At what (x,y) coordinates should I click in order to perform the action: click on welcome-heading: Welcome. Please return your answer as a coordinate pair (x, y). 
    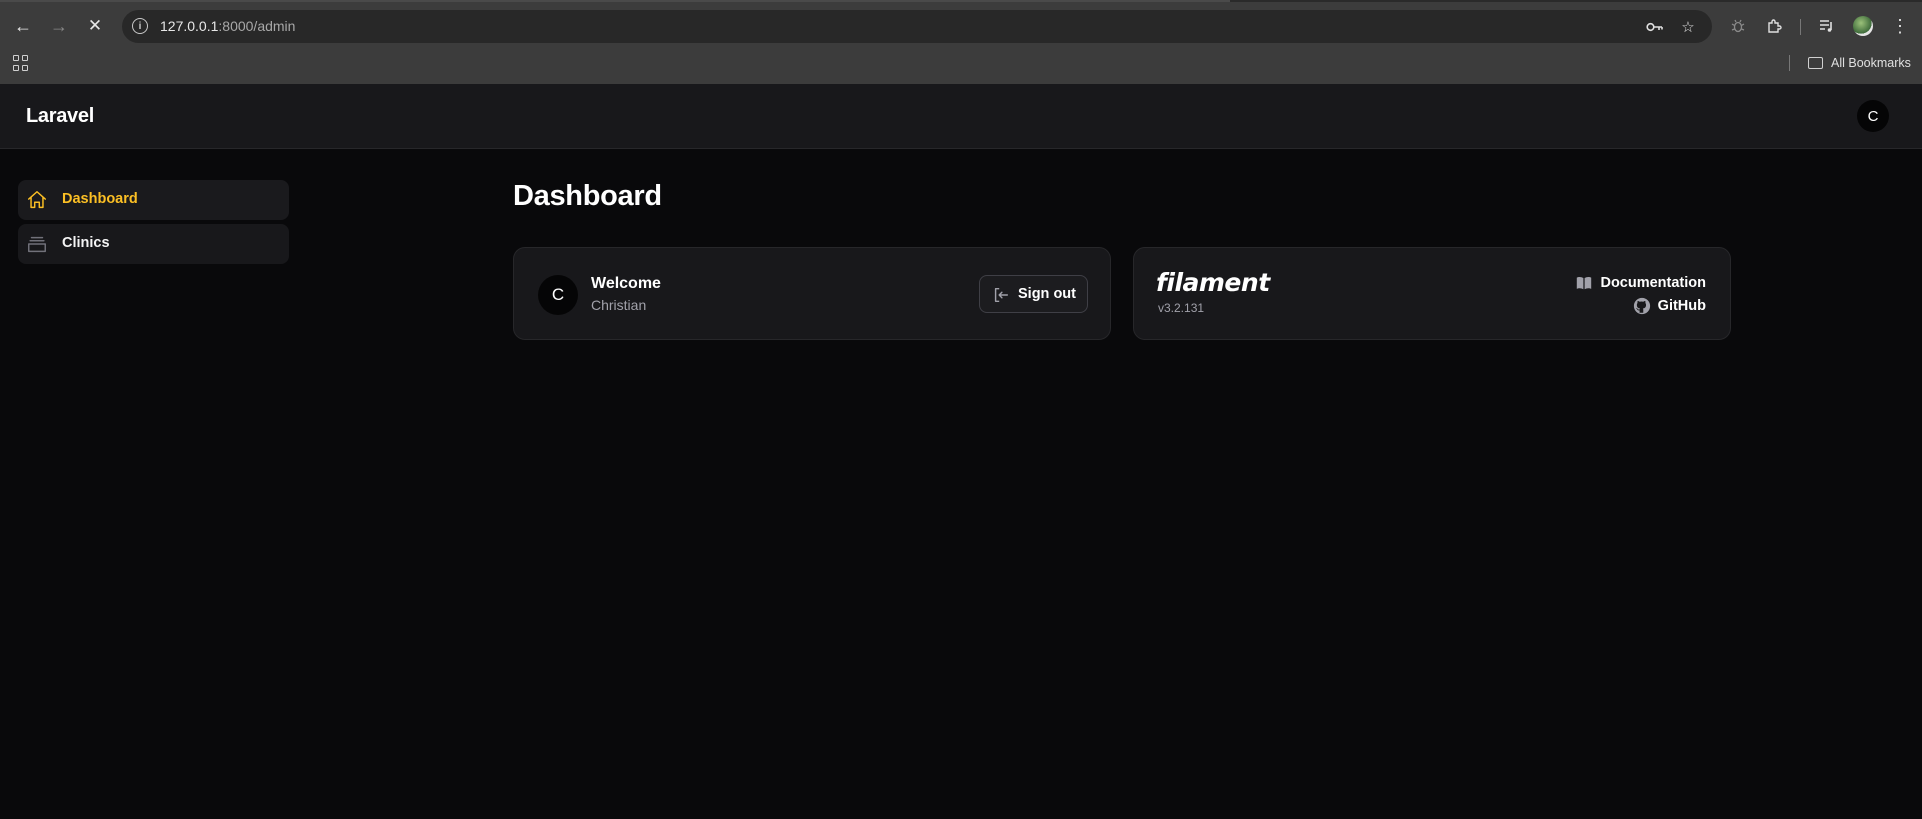
    Looking at the image, I should click on (626, 283).